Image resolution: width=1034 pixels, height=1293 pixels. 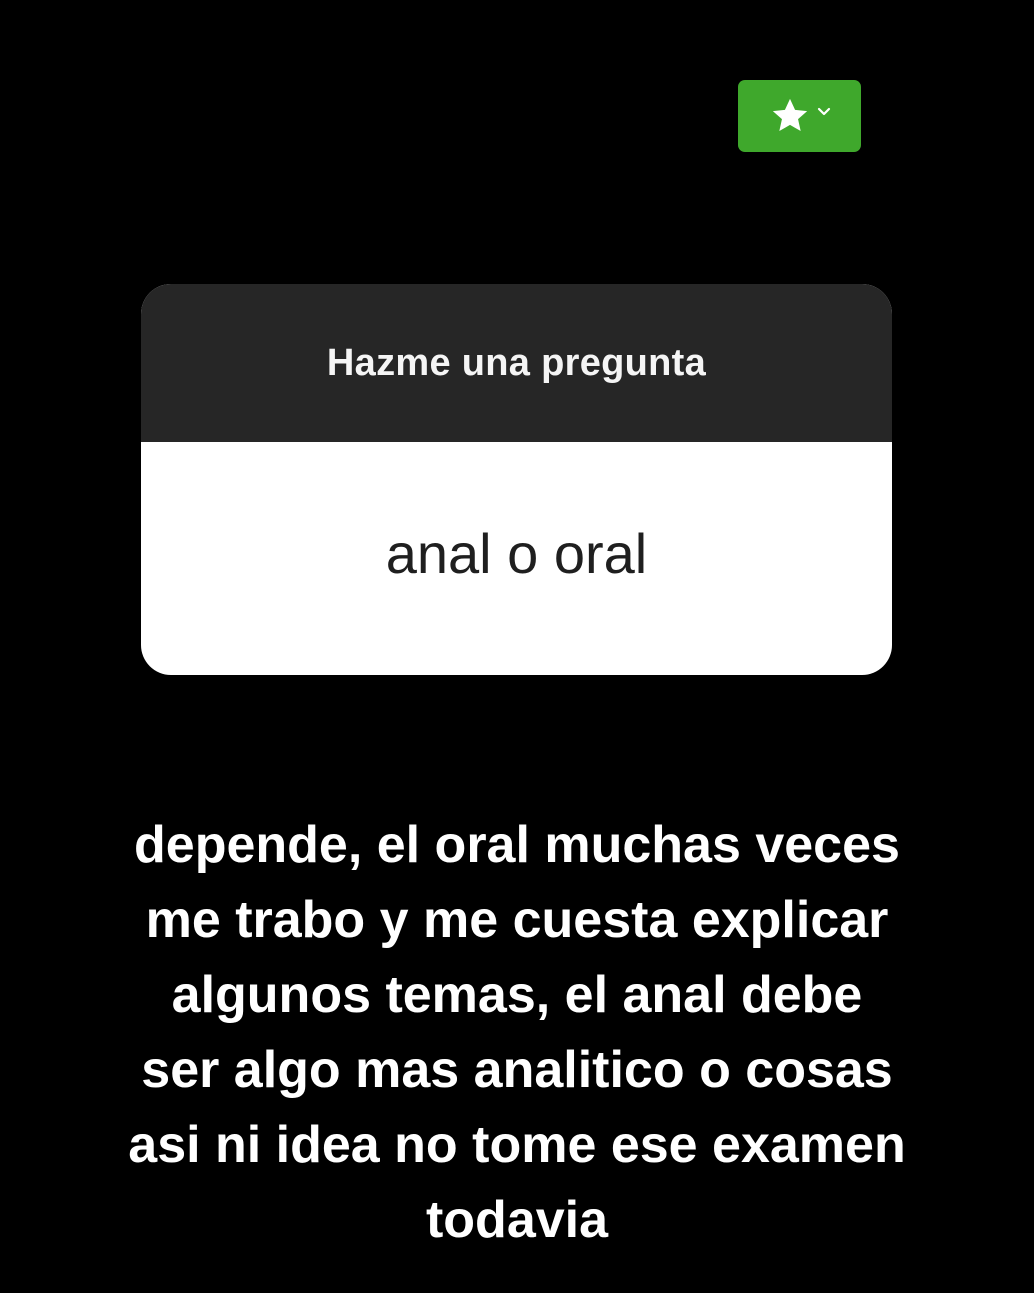 What do you see at coordinates (517, 995) in the screenshot?
I see `answer-line: algunos temas, el anal debe` at bounding box center [517, 995].